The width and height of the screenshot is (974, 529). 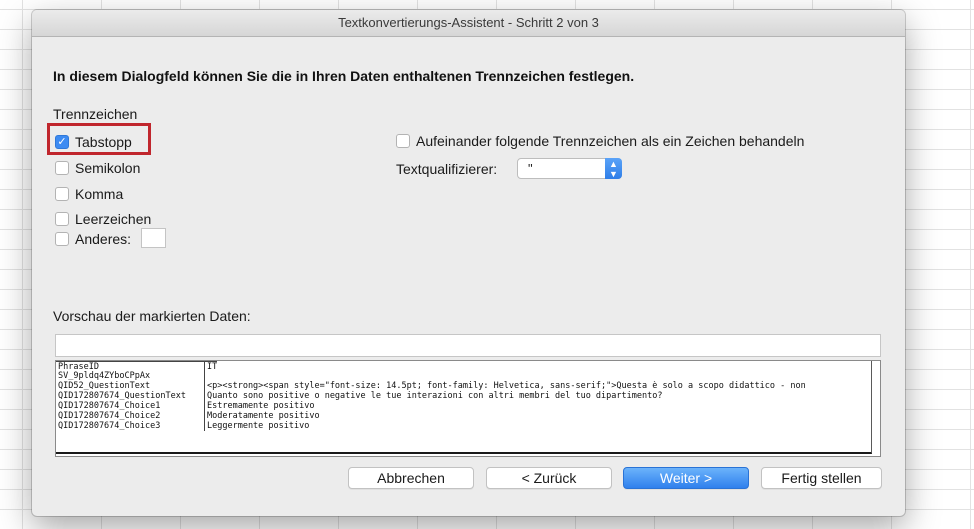 I want to click on preview-cell: QID52_QuestionText, so click(x=130, y=386).